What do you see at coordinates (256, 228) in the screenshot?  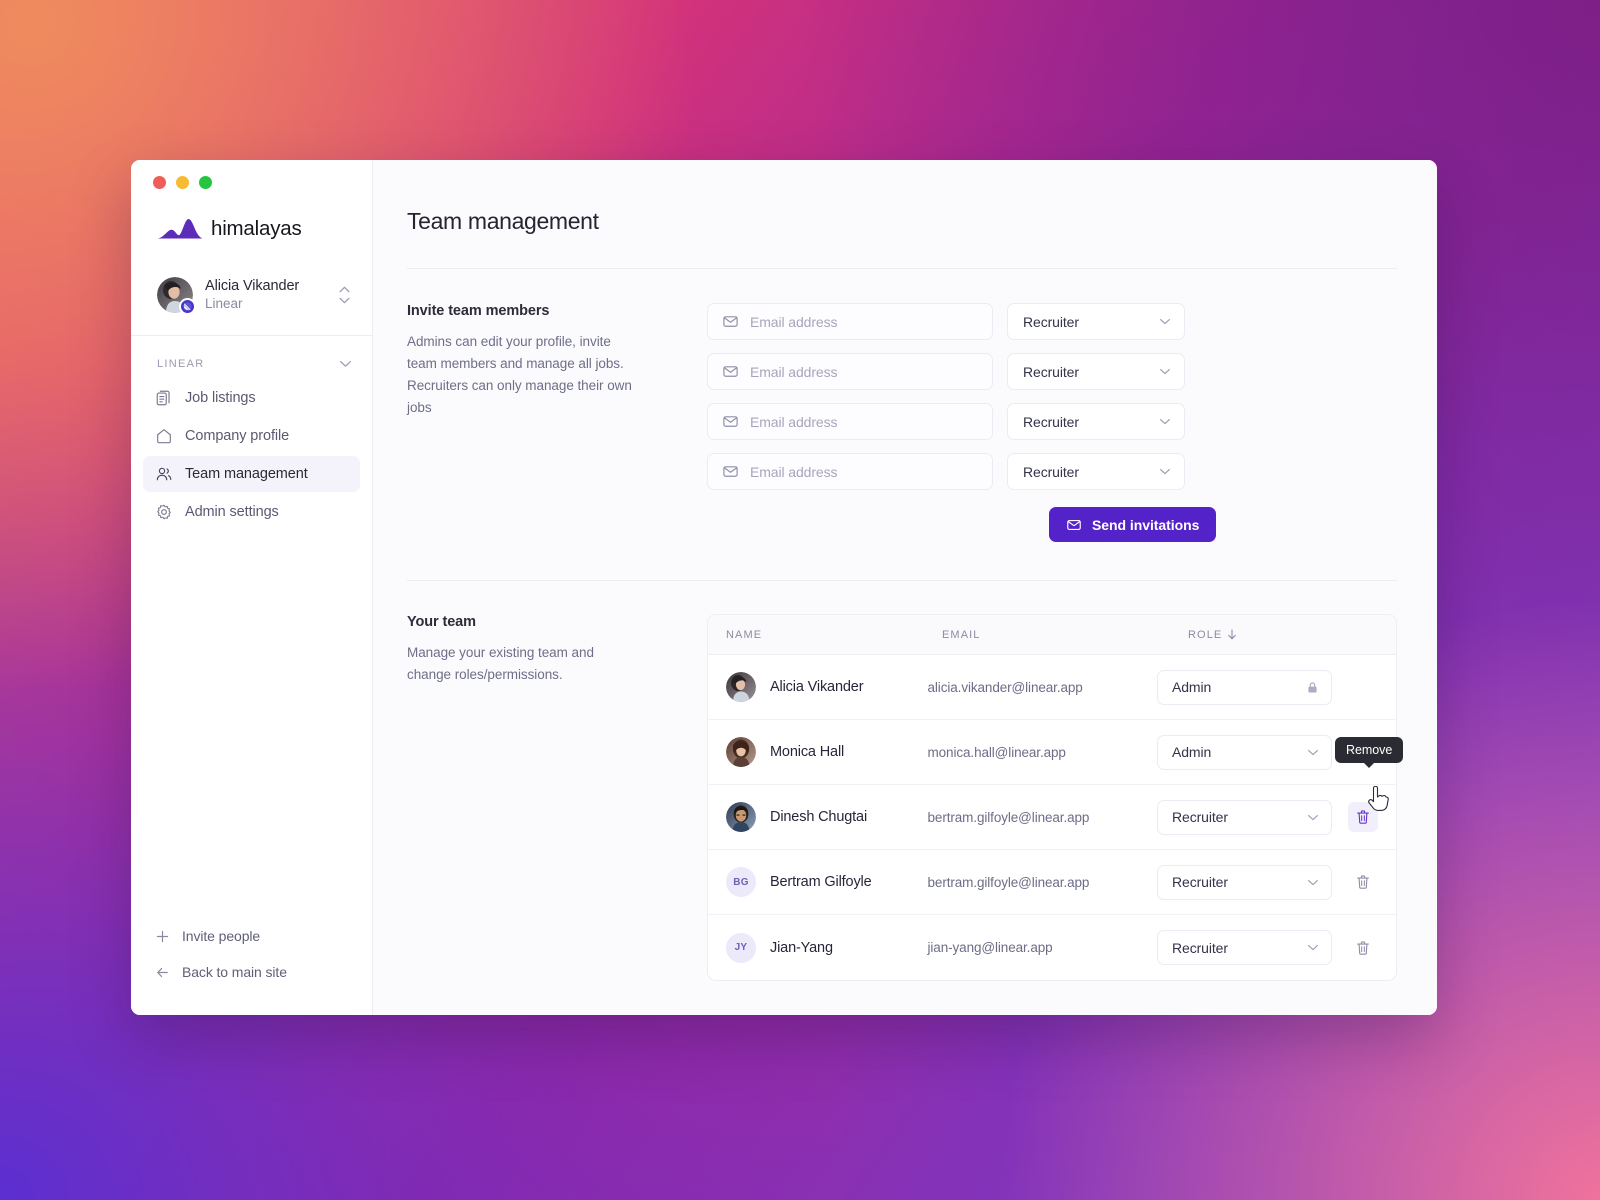 I see `brand-name: himalayas` at bounding box center [256, 228].